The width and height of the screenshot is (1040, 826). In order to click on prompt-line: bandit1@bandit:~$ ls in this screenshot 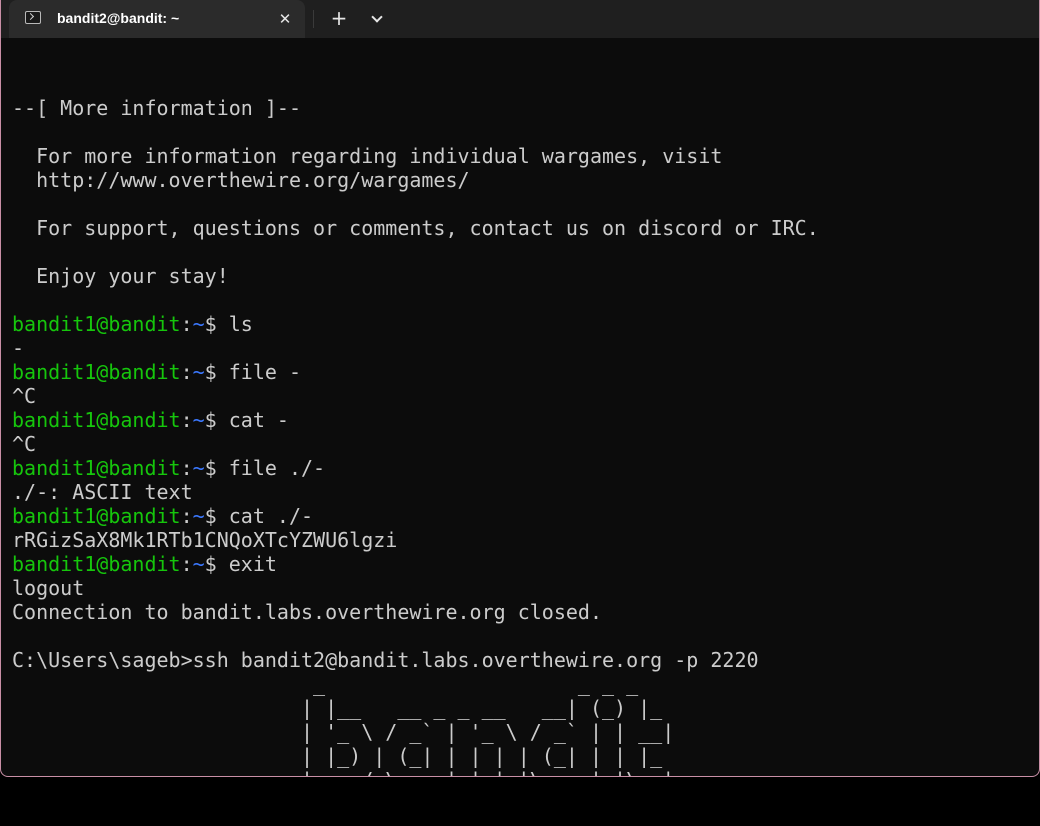, I will do `click(522, 324)`.